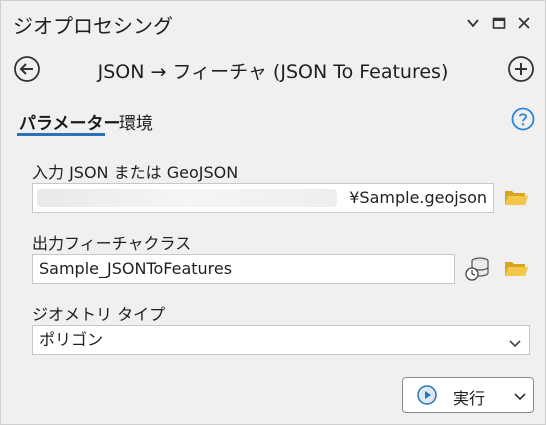 This screenshot has height=425, width=546. I want to click on input-json-label: 入力 JSON または GeoJSON, so click(135, 172).